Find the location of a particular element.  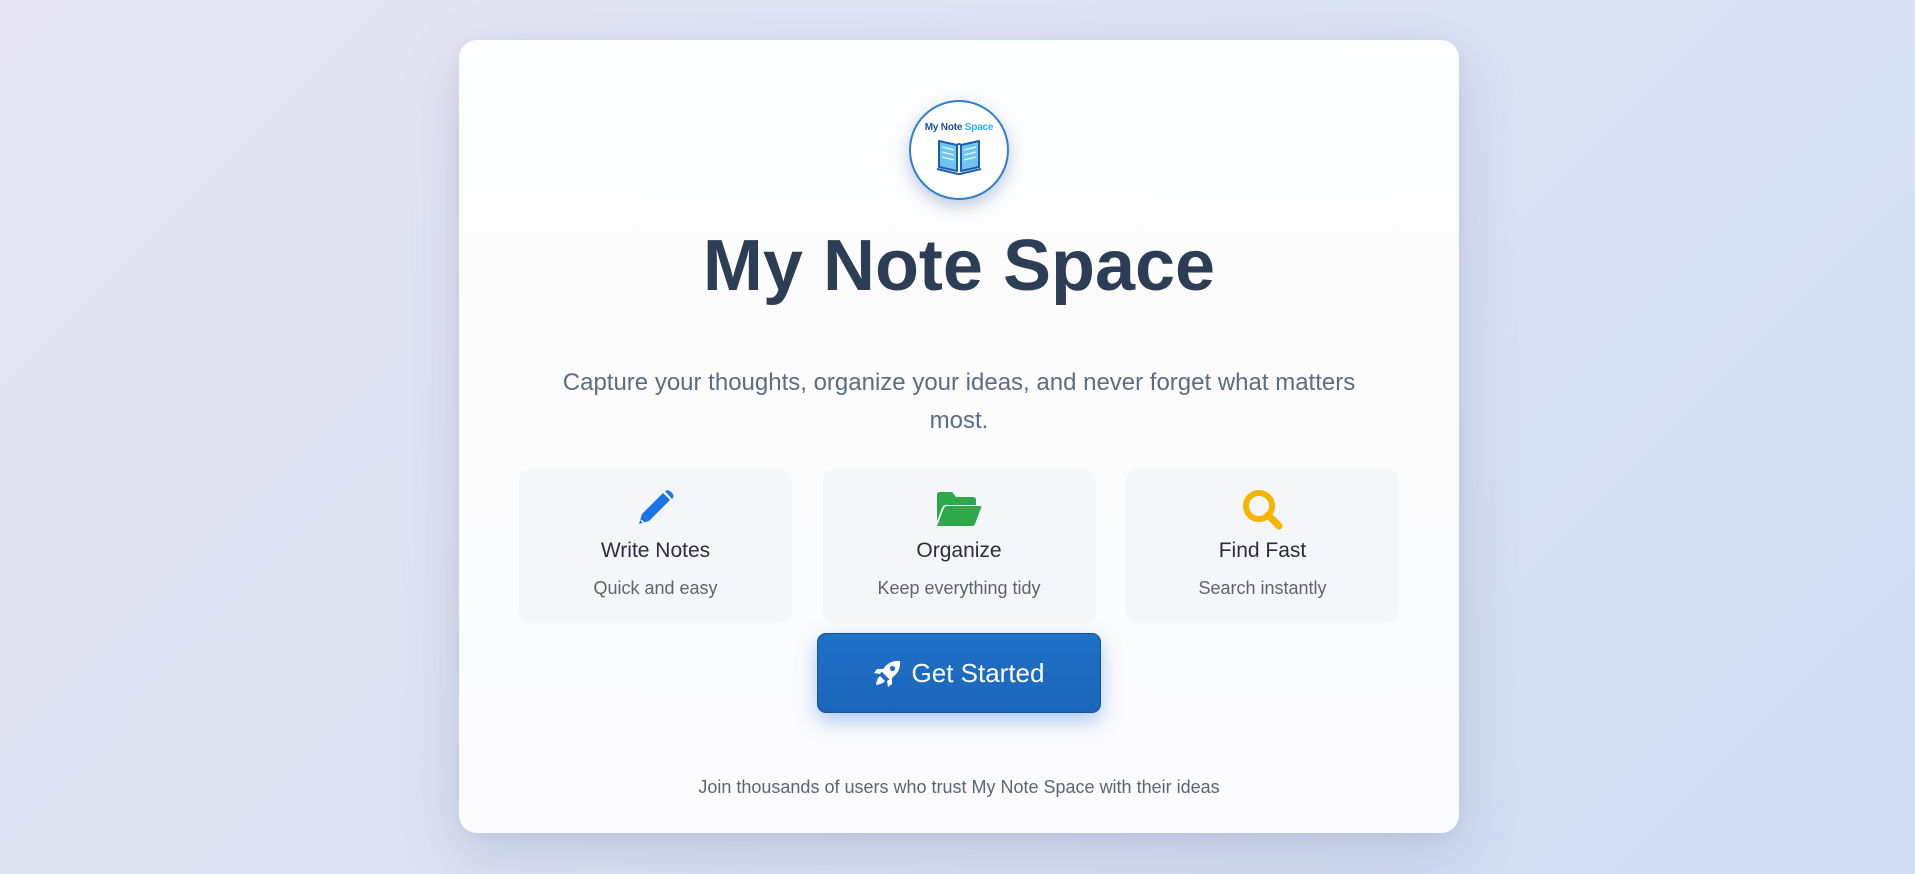

feature-card-write-notes: Write Notes Quick and easy is located at coordinates (655, 546).